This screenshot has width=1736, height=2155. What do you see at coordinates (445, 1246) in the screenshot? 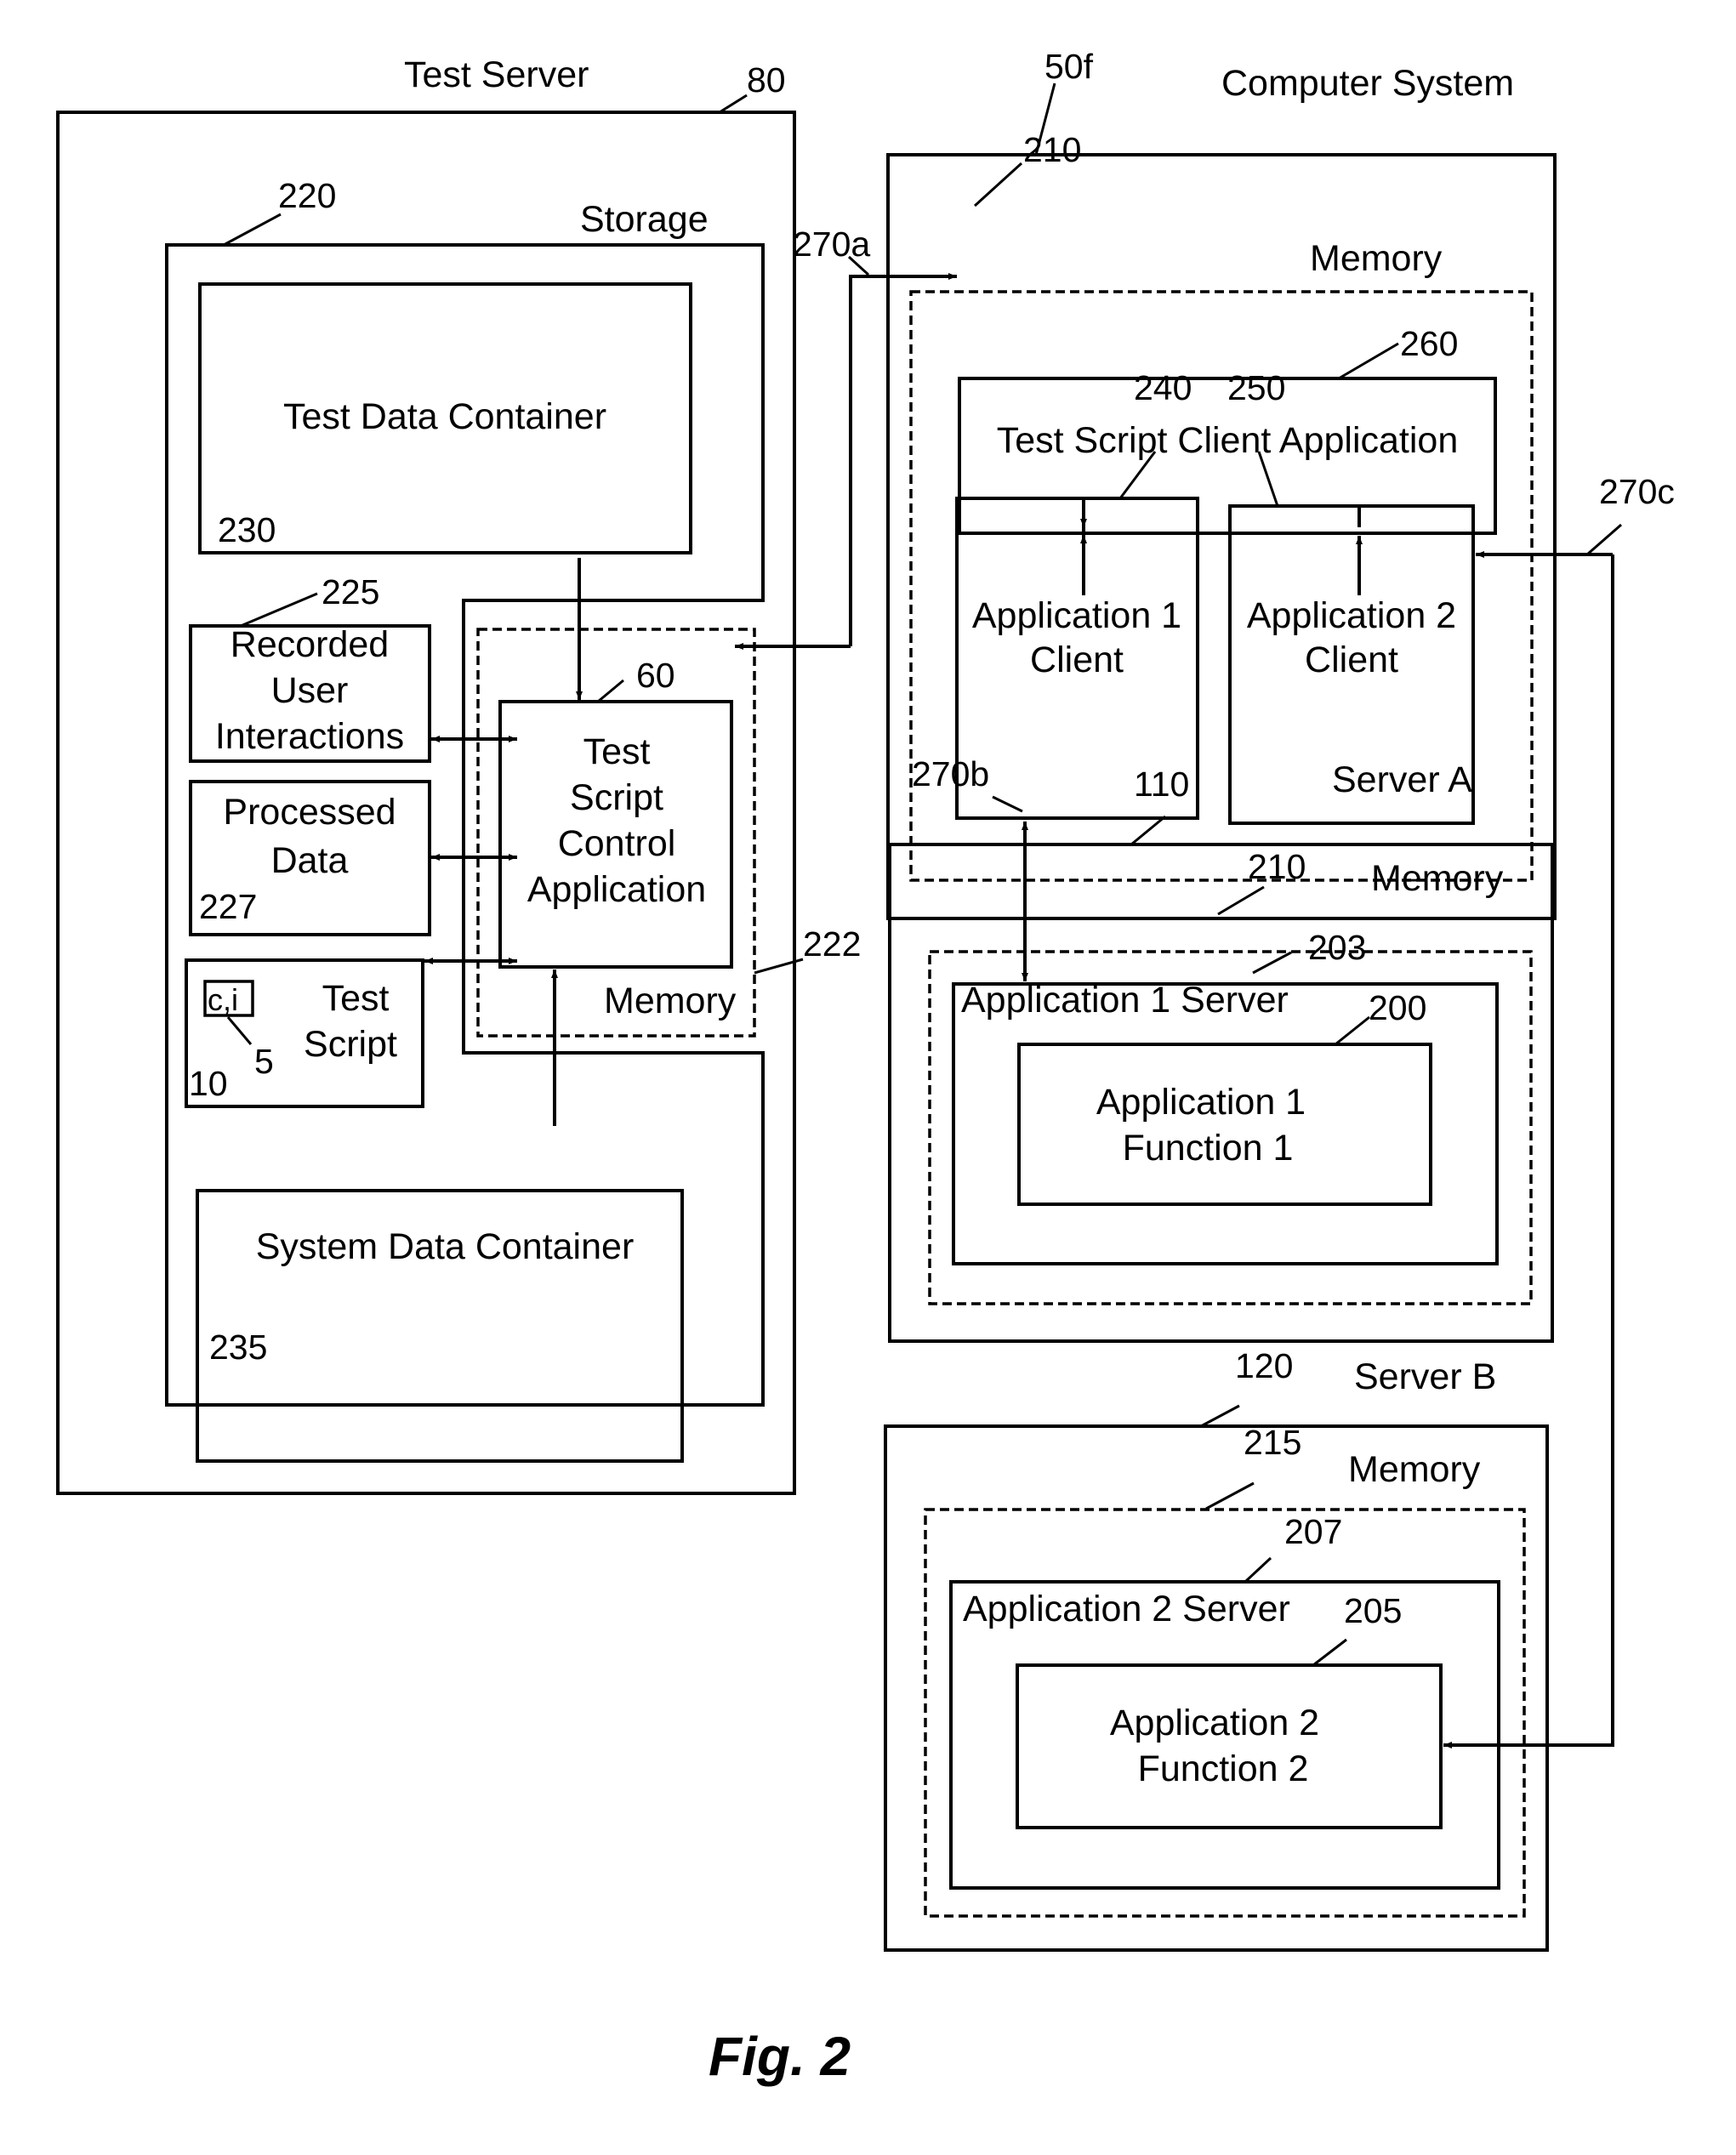
I see `system-data-container-label: System Data Container` at bounding box center [445, 1246].